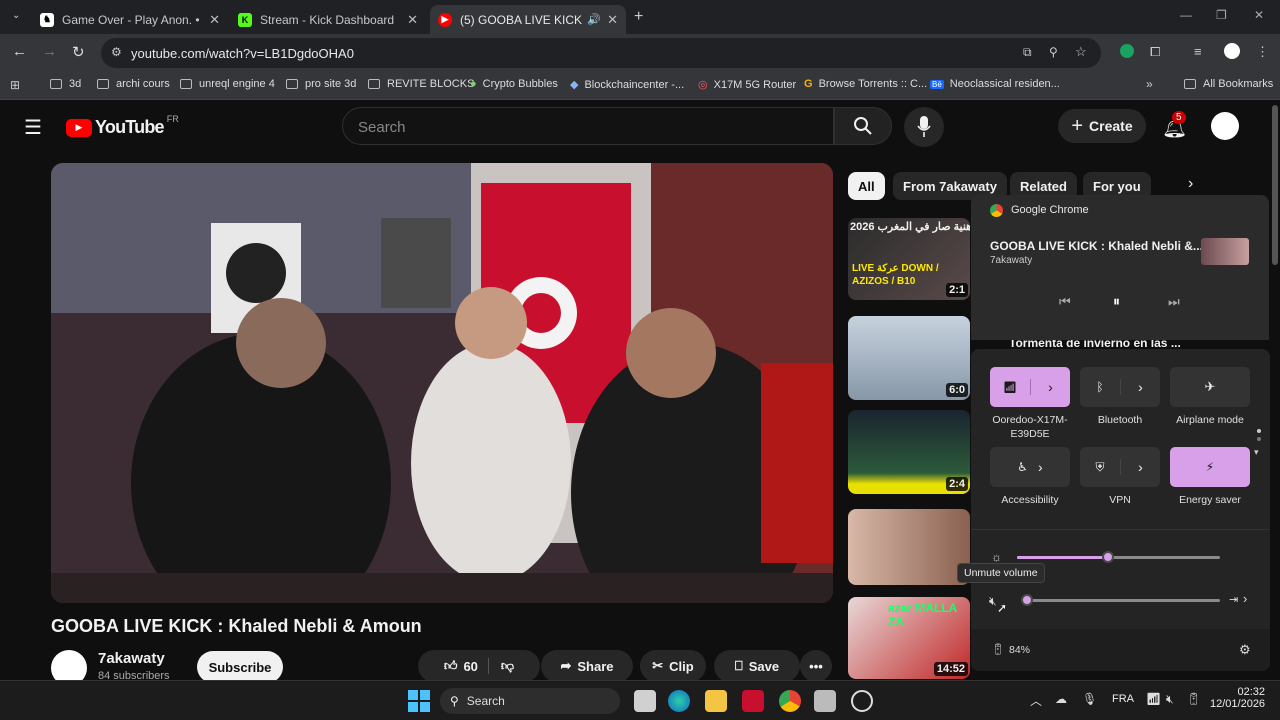 Image resolution: width=1280 pixels, height=720 pixels. I want to click on apps-grid-icon: ⊞, so click(15, 85).